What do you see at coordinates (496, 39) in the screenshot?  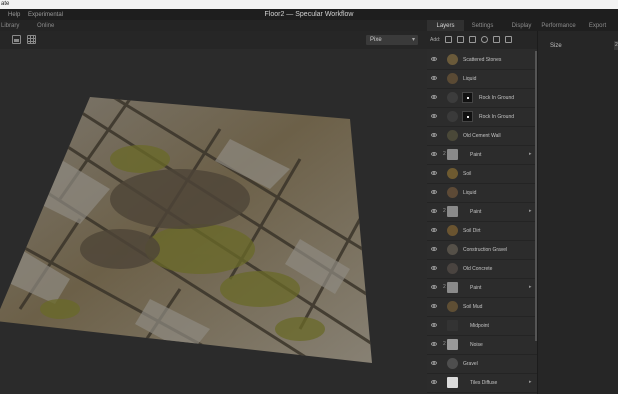 I see `add-adjustment-icon` at bounding box center [496, 39].